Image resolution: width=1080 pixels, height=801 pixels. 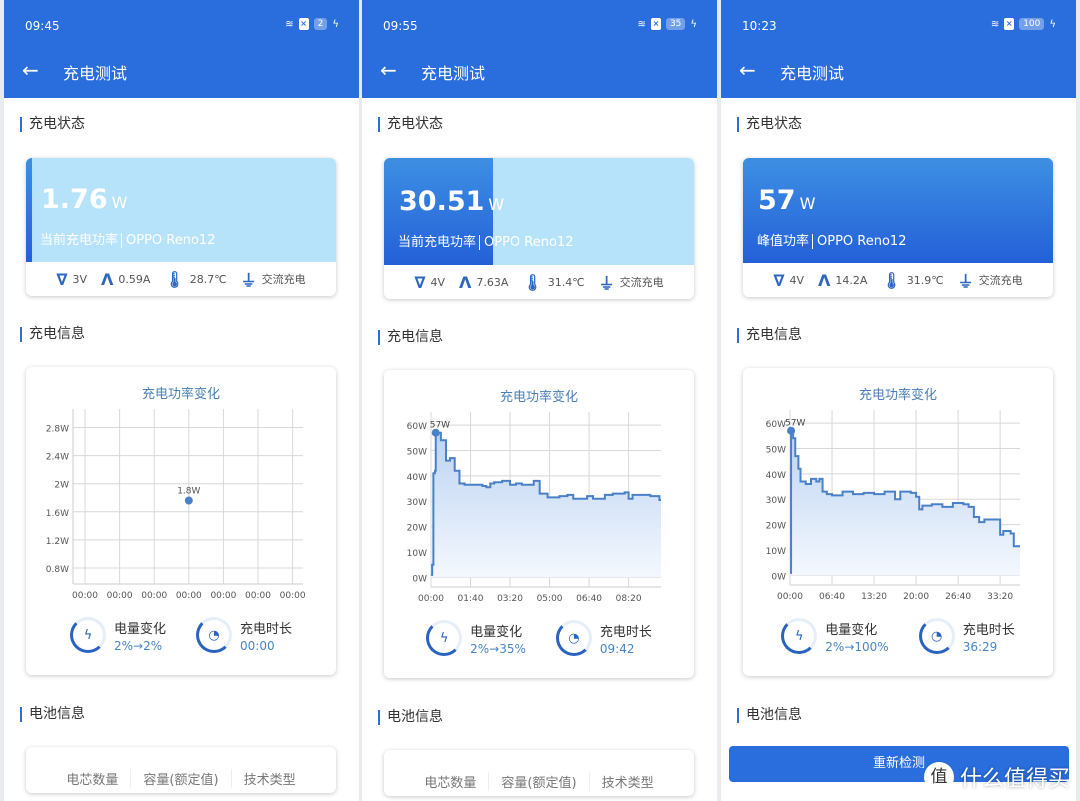 I want to click on page-title: 充电测试, so click(x=453, y=73).